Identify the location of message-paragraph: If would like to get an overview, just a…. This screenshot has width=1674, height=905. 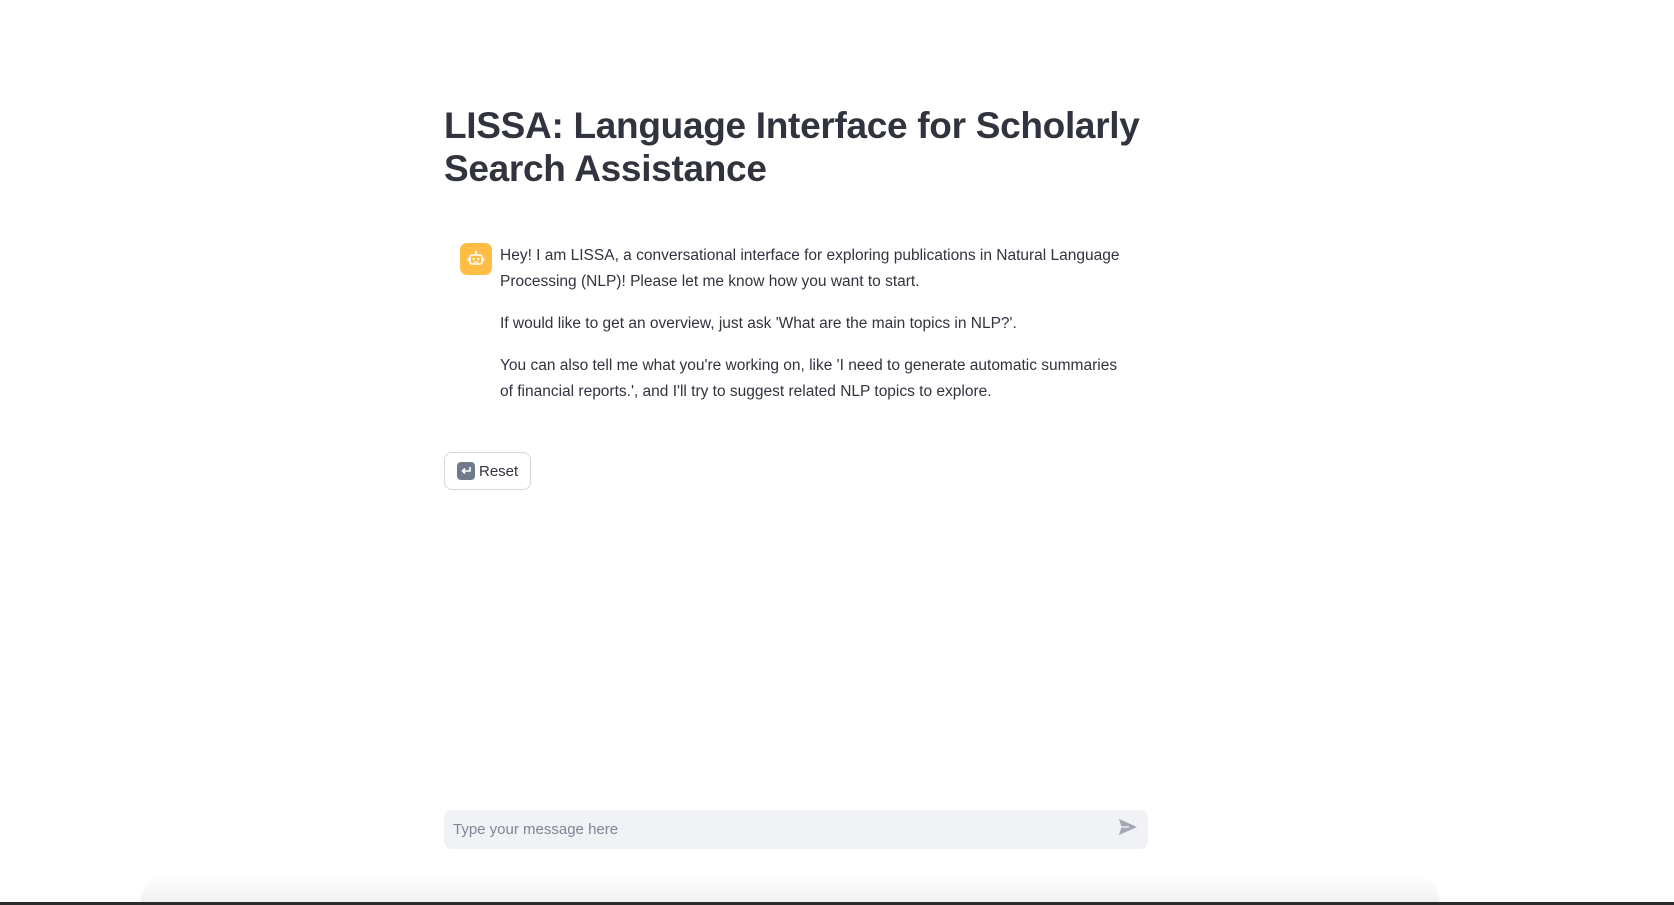
(758, 323).